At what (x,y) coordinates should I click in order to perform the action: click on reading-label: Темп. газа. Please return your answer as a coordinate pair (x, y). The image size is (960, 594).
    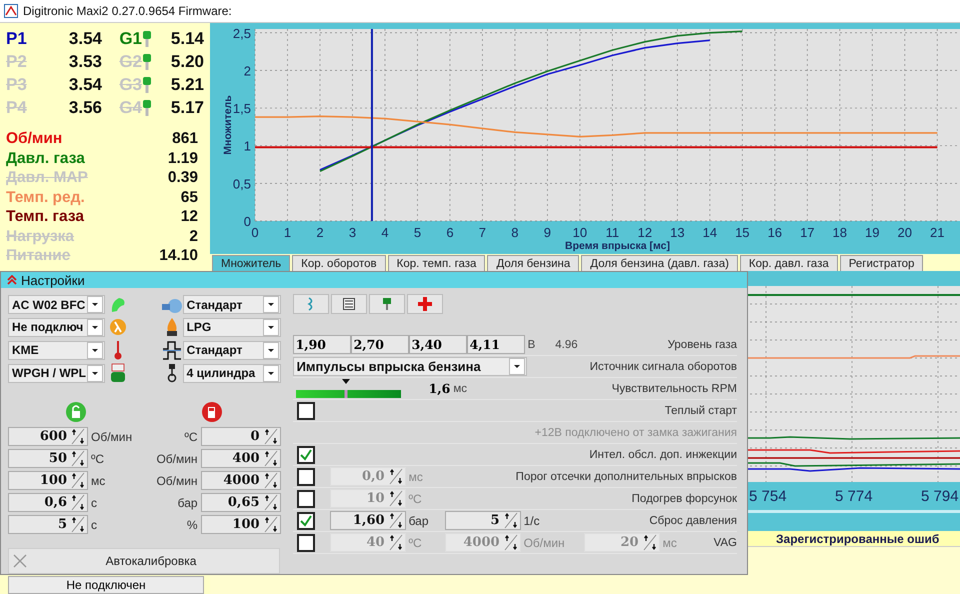
    Looking at the image, I should click on (45, 216).